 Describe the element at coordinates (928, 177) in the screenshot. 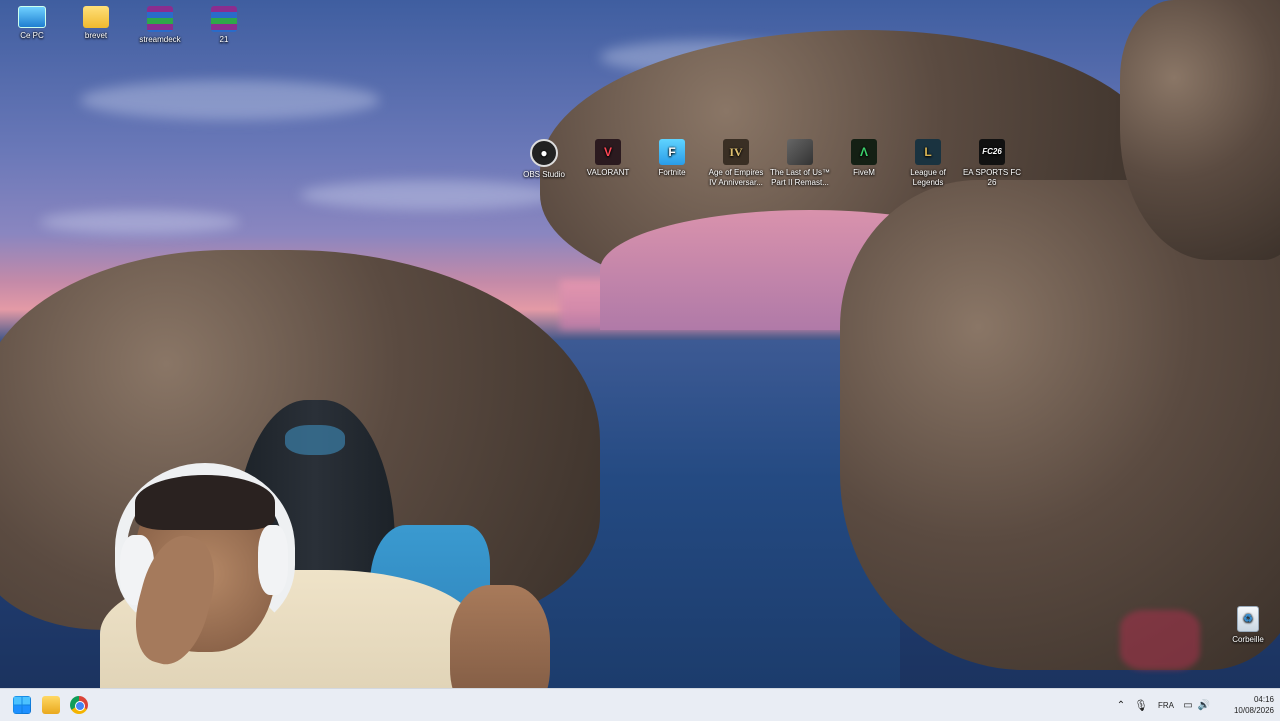

I see `app-icon-label: League of Legends` at that location.